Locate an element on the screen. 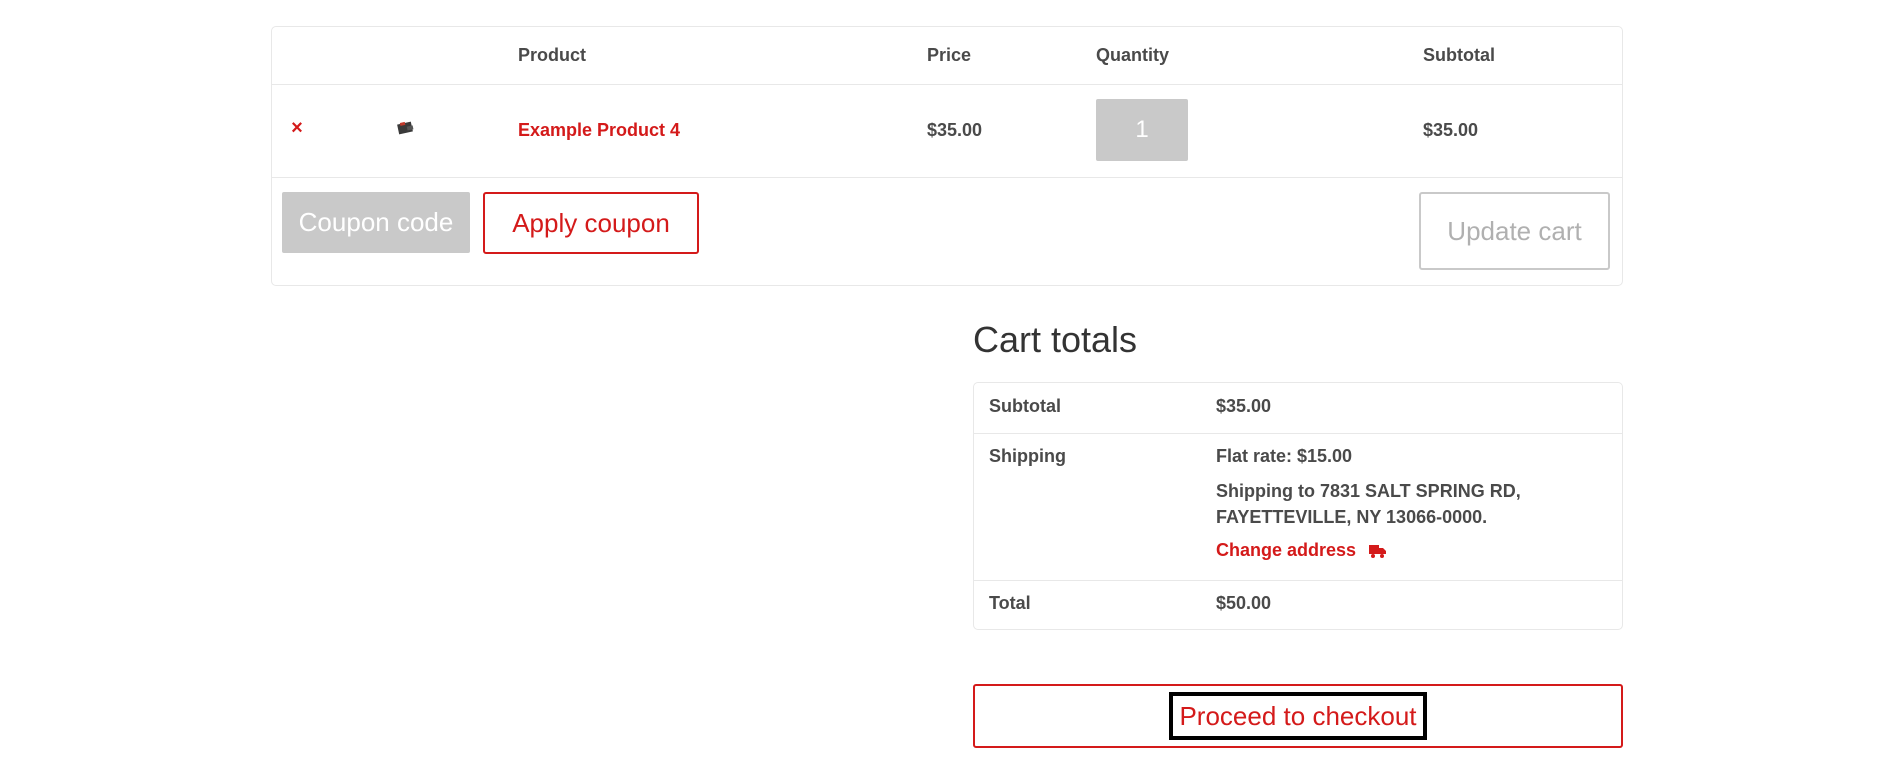 The image size is (1891, 773). change-address-label: Change address is located at coordinates (1286, 550).